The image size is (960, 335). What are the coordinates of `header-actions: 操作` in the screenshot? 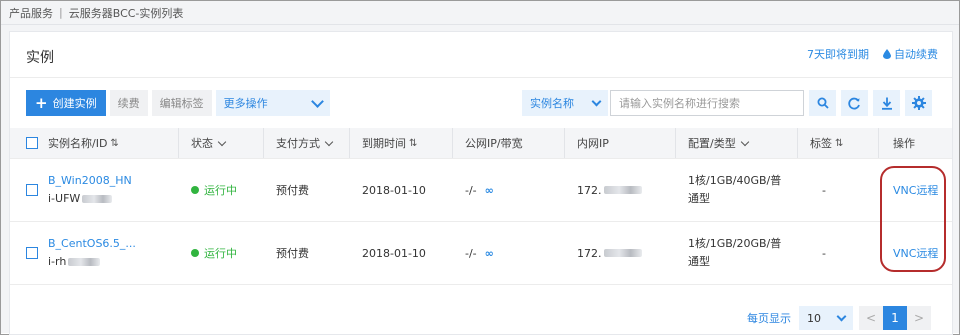 It's located at (904, 143).